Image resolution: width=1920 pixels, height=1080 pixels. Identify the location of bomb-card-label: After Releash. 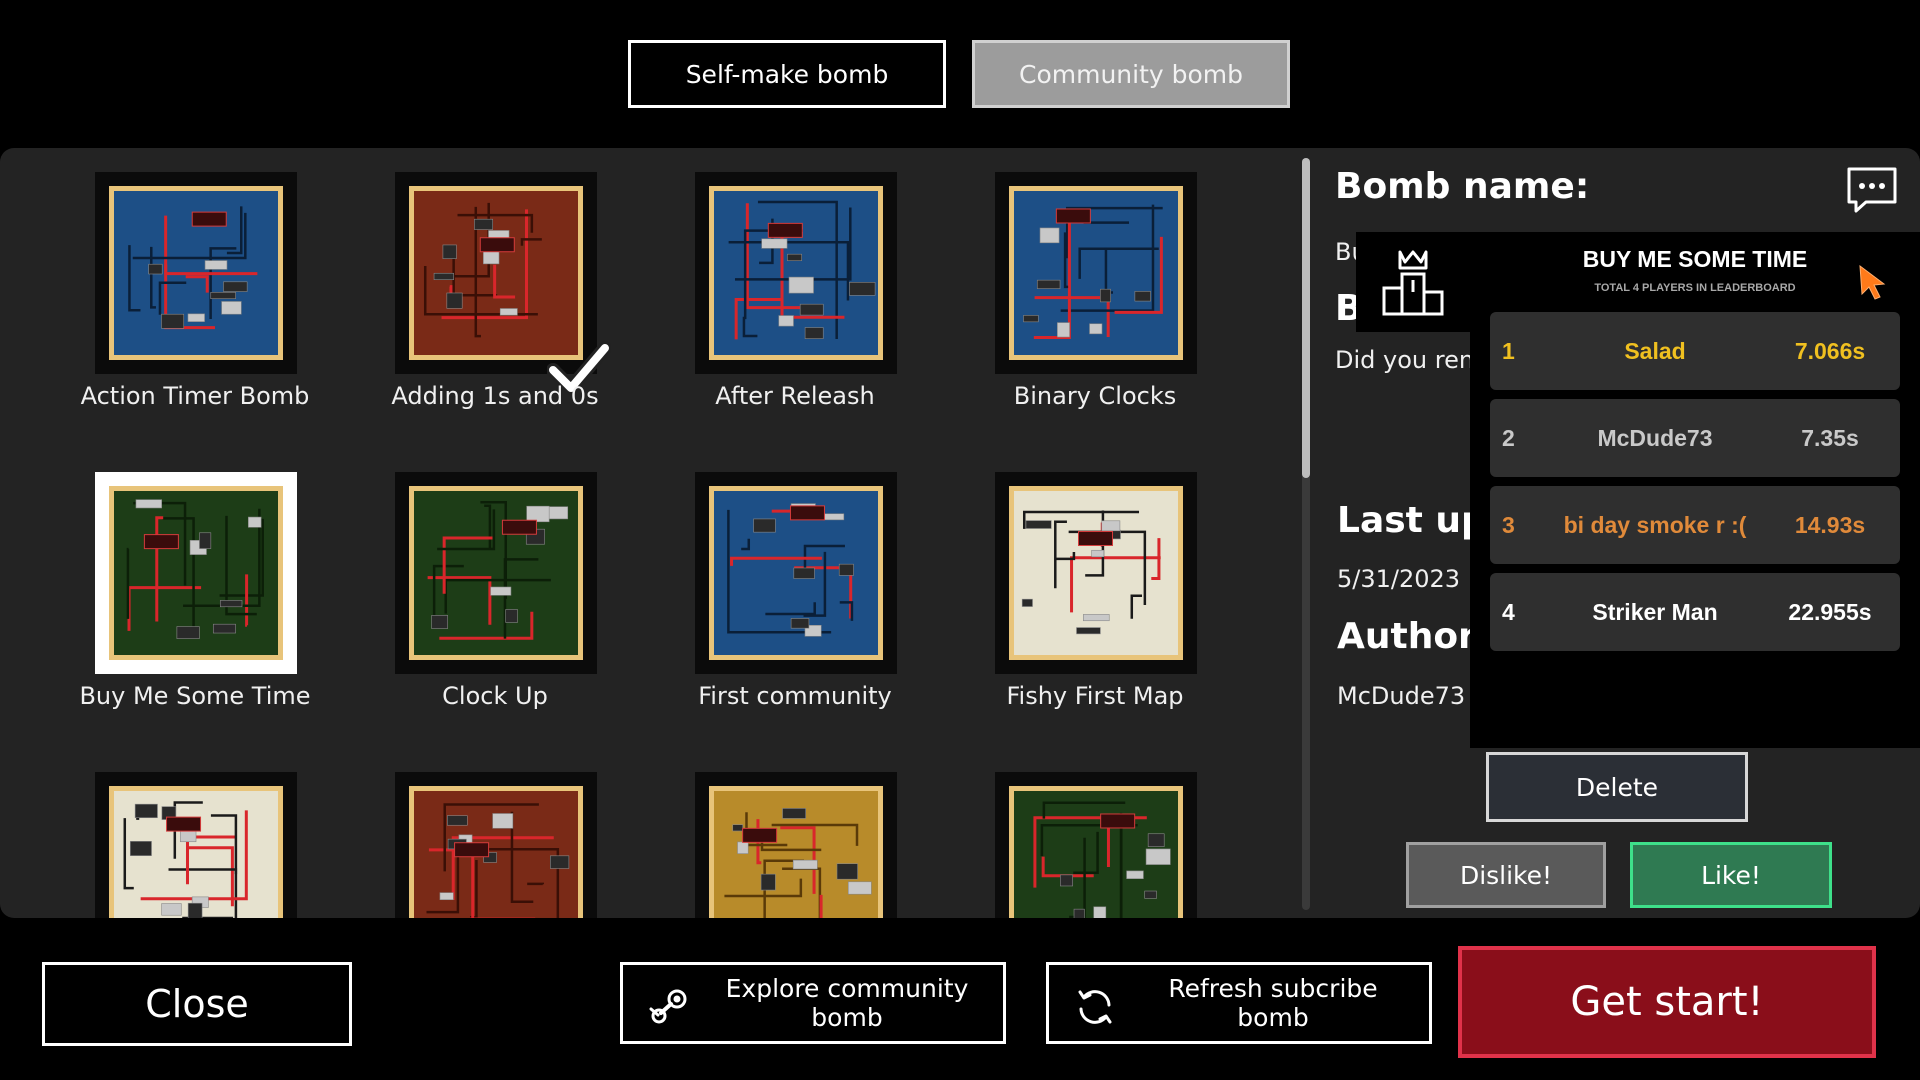
(795, 396).